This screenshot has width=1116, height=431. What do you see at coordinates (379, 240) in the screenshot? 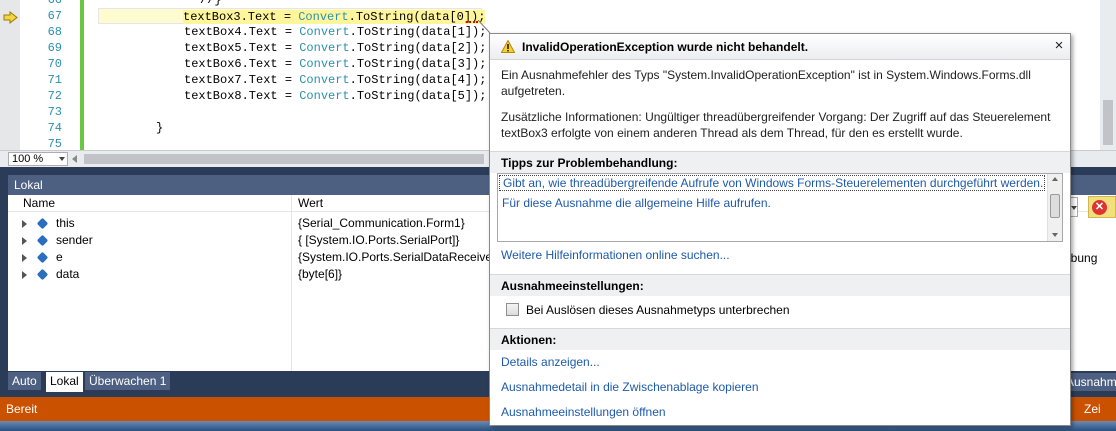
I see `variable-value: { [System.IO.Ports.SerialPort]}` at bounding box center [379, 240].